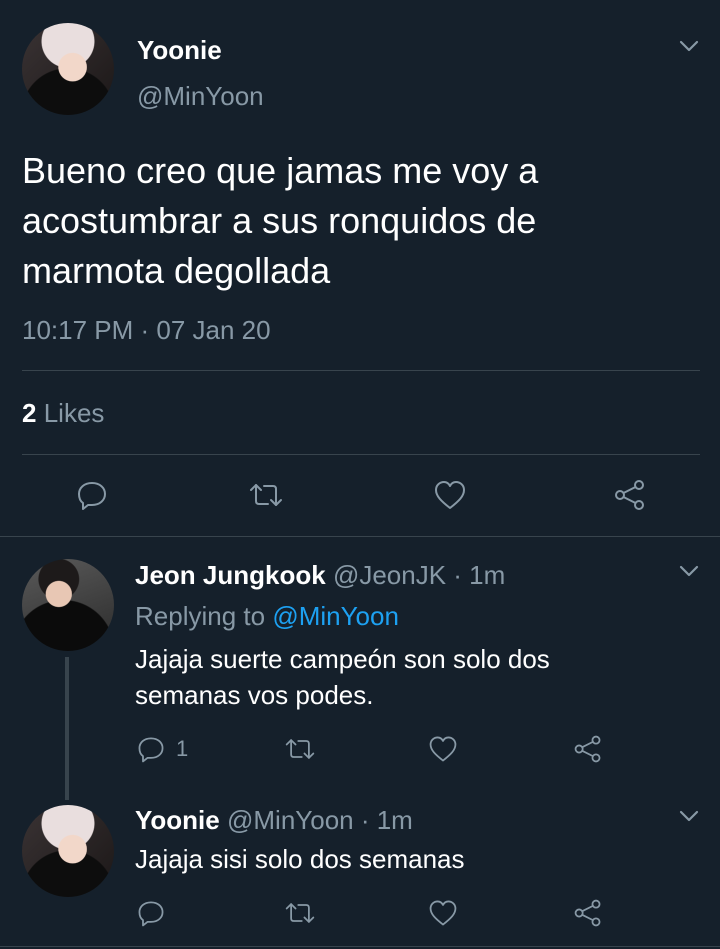 The height and width of the screenshot is (949, 720). What do you see at coordinates (335, 616) in the screenshot?
I see `replying-to-handle: @MinYoon` at bounding box center [335, 616].